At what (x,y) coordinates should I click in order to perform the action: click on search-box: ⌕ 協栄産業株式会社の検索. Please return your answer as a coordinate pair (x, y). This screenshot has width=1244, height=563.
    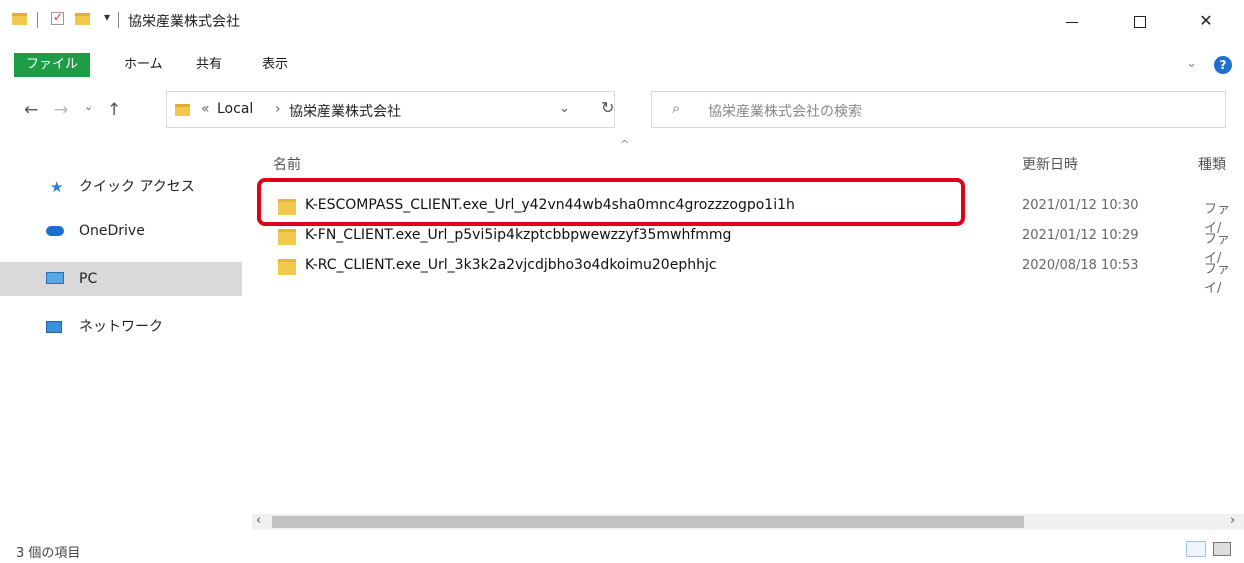
    Looking at the image, I should click on (938, 109).